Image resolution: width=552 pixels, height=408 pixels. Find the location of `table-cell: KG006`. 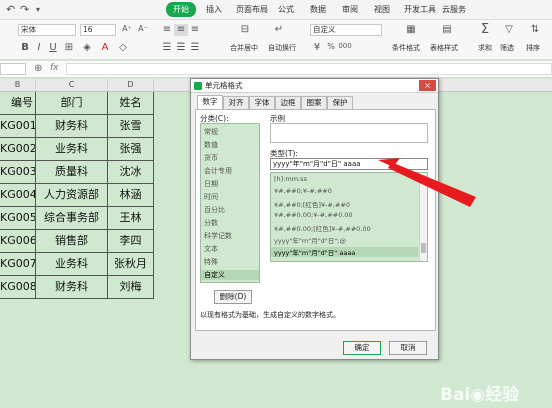

table-cell: KG006 is located at coordinates (18, 241).